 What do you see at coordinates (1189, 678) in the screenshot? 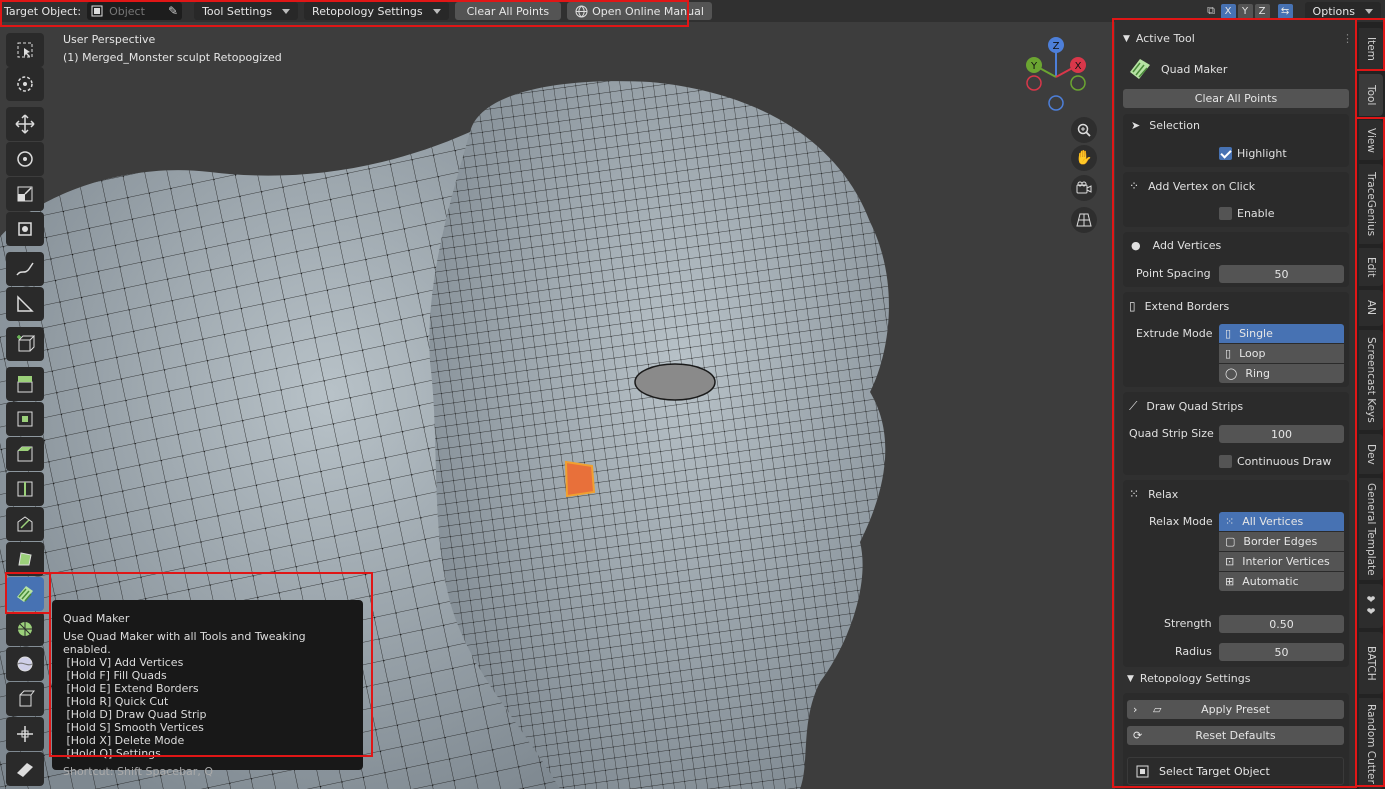
I see `retopology-settings-header: ▼ Retopology Settings` at bounding box center [1189, 678].